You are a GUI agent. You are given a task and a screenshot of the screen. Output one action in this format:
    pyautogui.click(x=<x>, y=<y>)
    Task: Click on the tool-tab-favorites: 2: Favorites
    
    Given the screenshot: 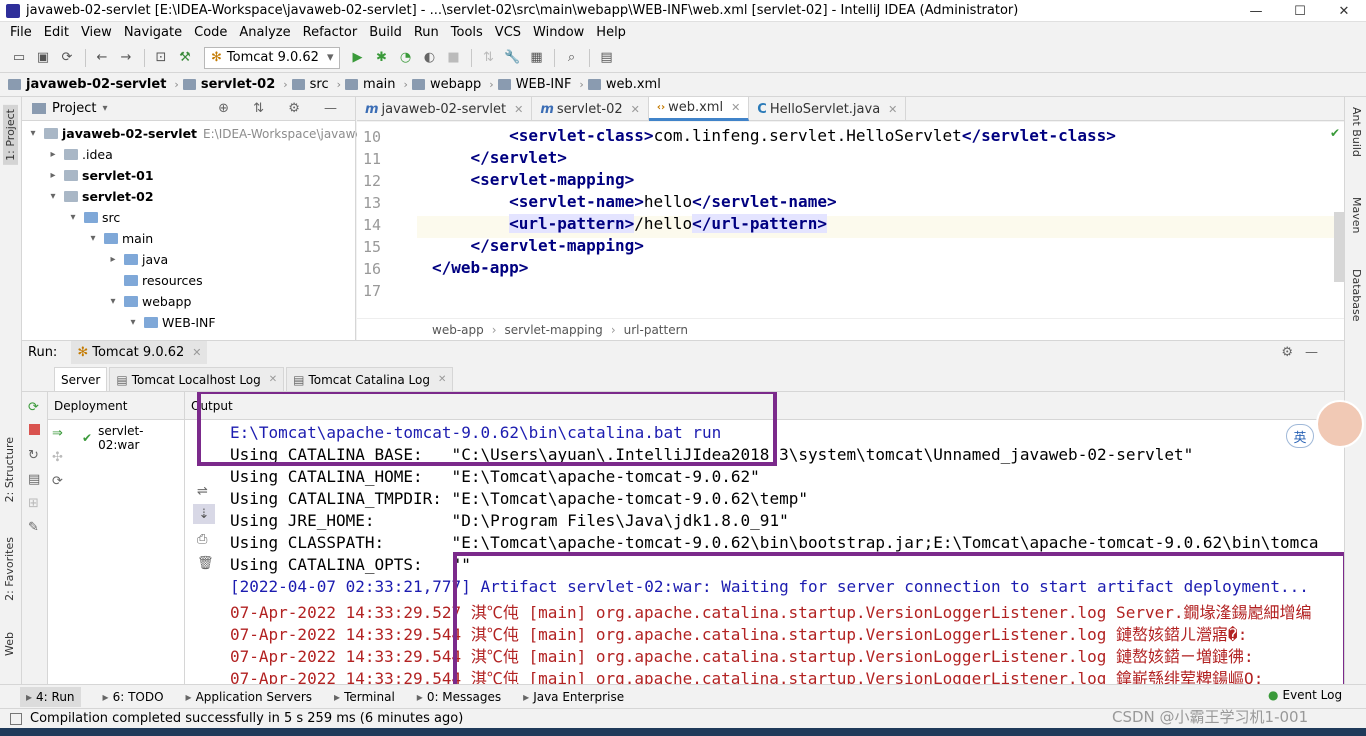 What is the action you would take?
    pyautogui.click(x=9, y=569)
    